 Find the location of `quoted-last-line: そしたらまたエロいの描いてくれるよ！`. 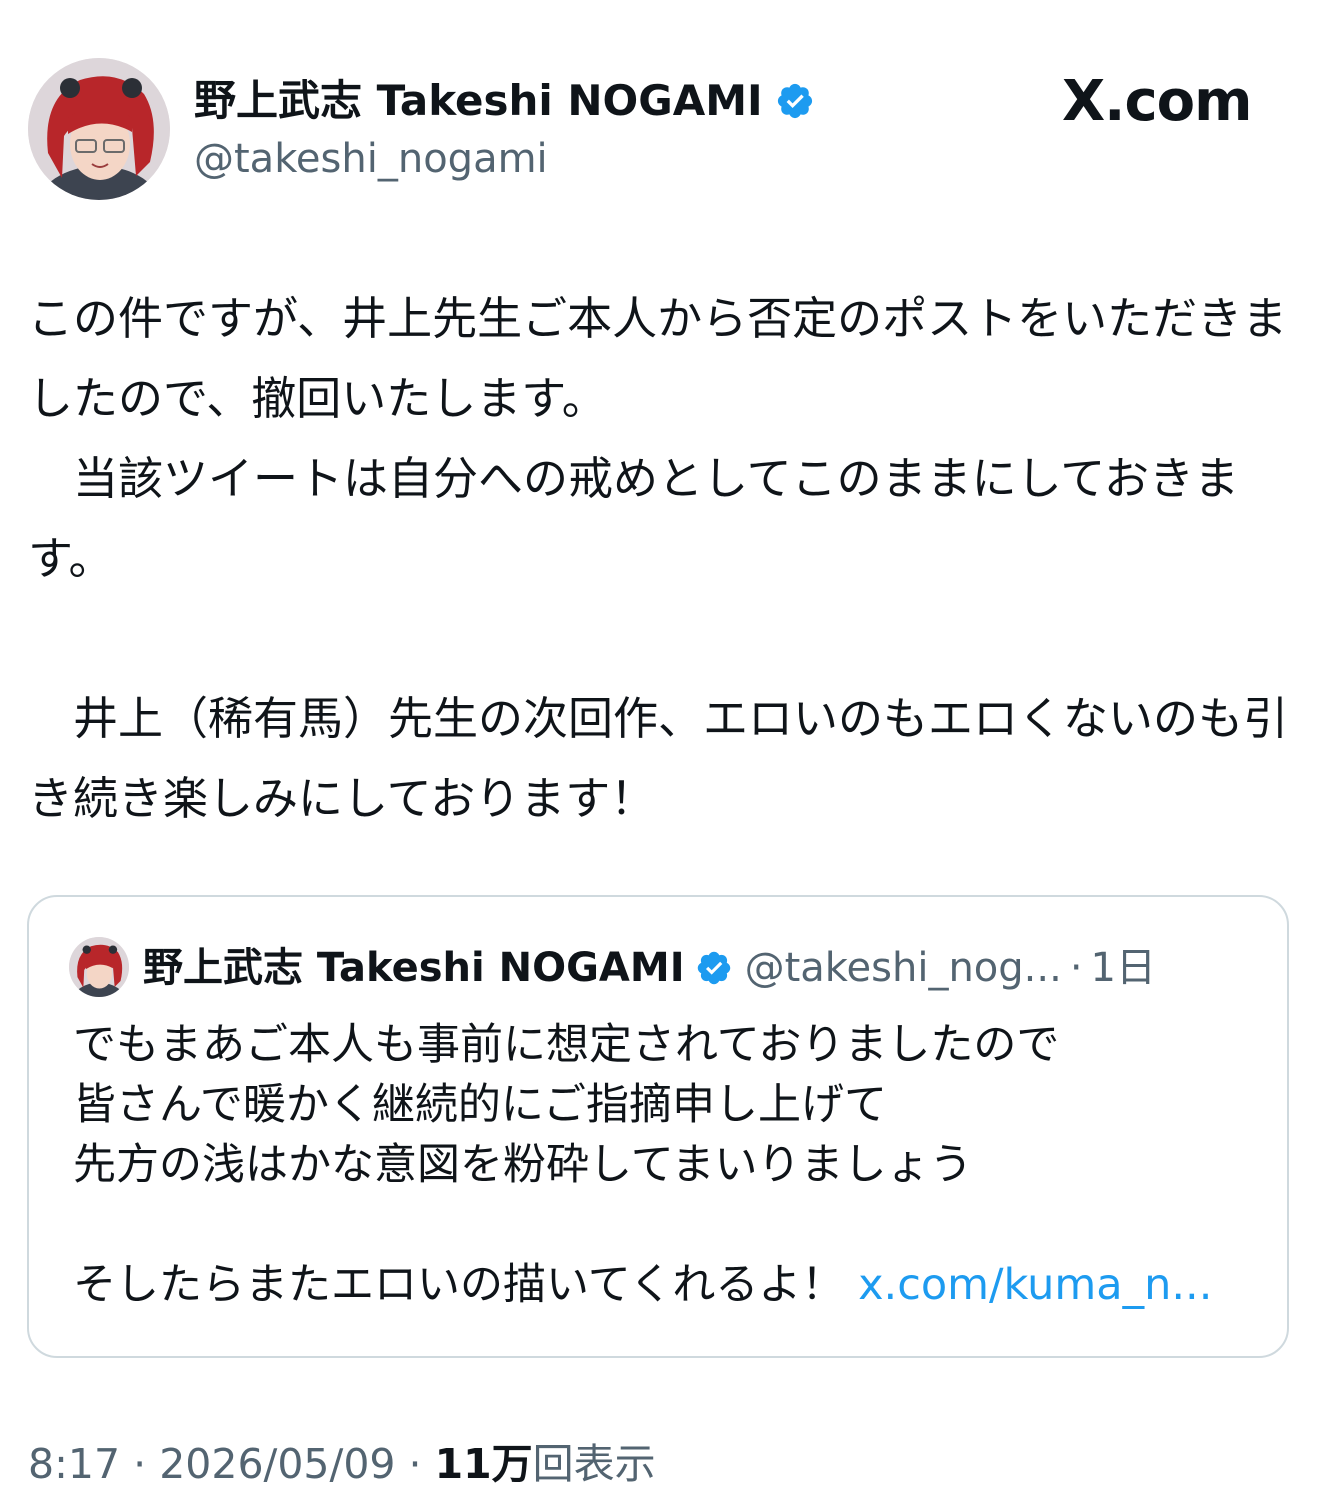

quoted-last-line: そしたらまたエロいの描いてくれるよ！ is located at coordinates (459, 1285).